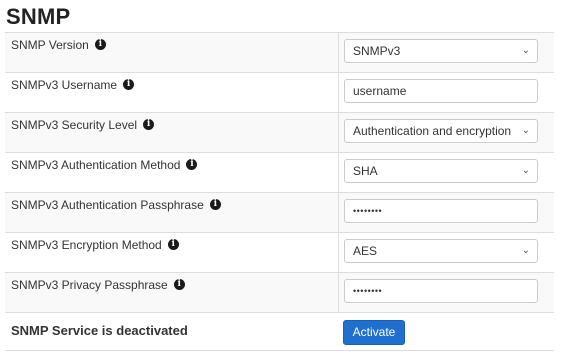  Describe the element at coordinates (441, 211) in the screenshot. I see `snmpv3-auth-passphrase-input: ••••••••` at that location.